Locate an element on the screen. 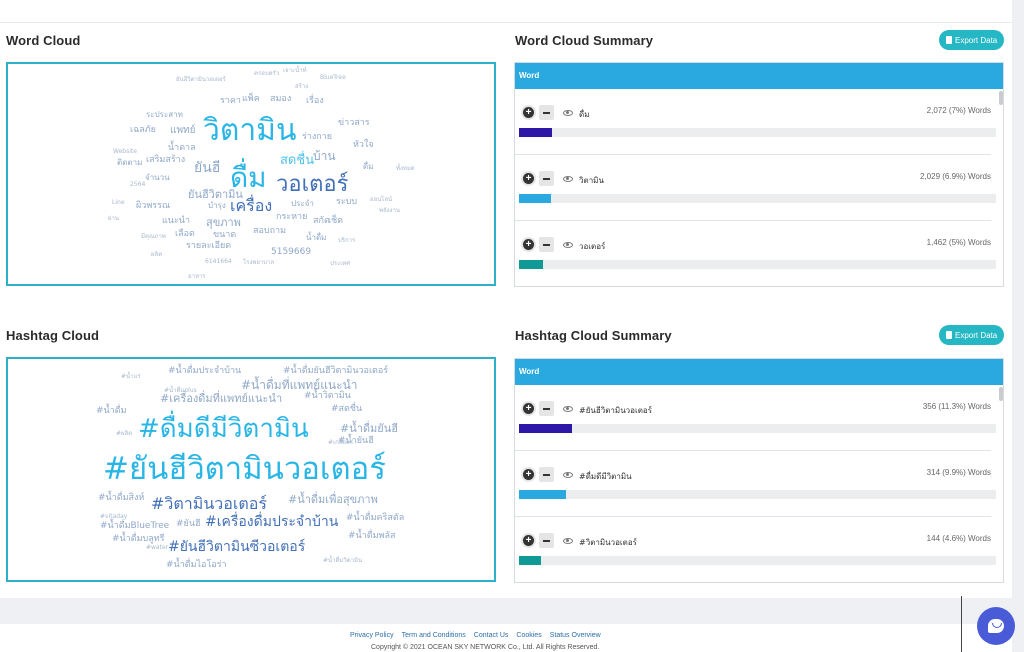  hashtag-word: #สดชื่น is located at coordinates (346, 409).